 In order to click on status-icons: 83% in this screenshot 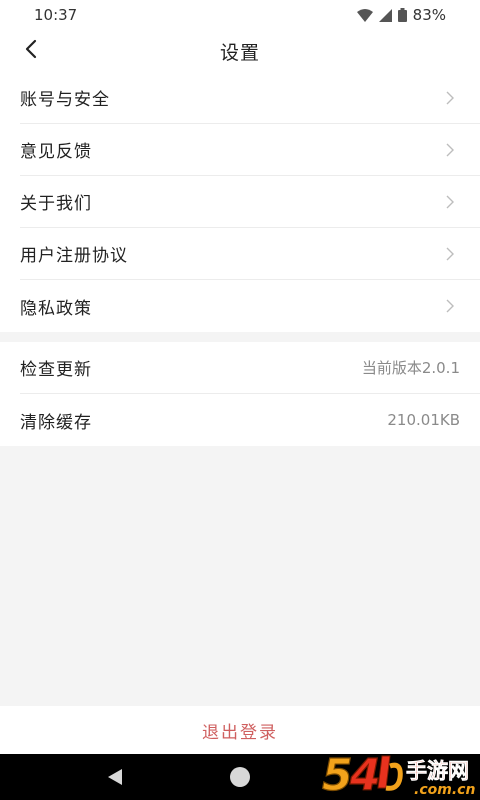, I will do `click(401, 15)`.